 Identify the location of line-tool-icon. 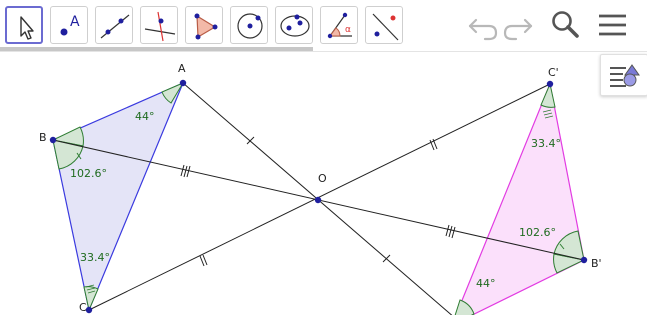
(115, 26).